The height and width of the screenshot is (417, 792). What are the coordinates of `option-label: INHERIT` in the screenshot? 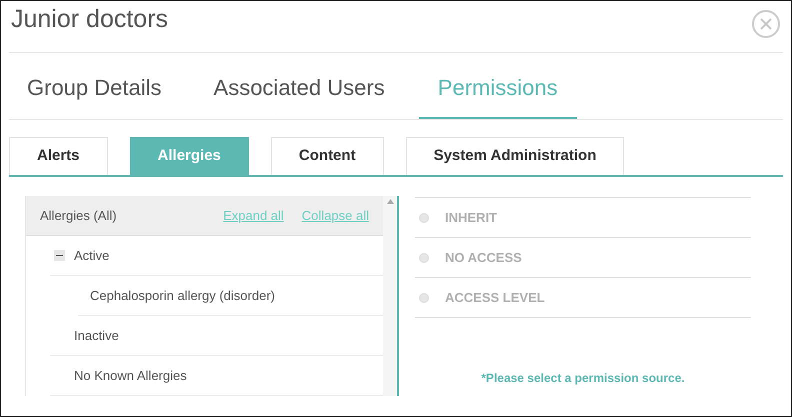 It's located at (471, 217).